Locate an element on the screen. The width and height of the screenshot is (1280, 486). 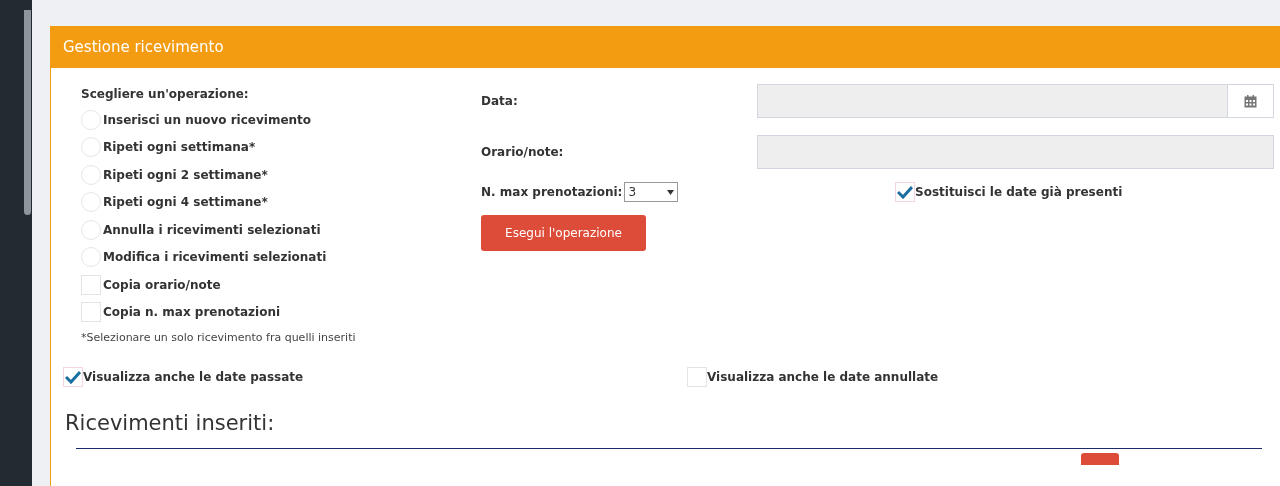
checkbox-label: Visualizza anche le date passate is located at coordinates (193, 377).